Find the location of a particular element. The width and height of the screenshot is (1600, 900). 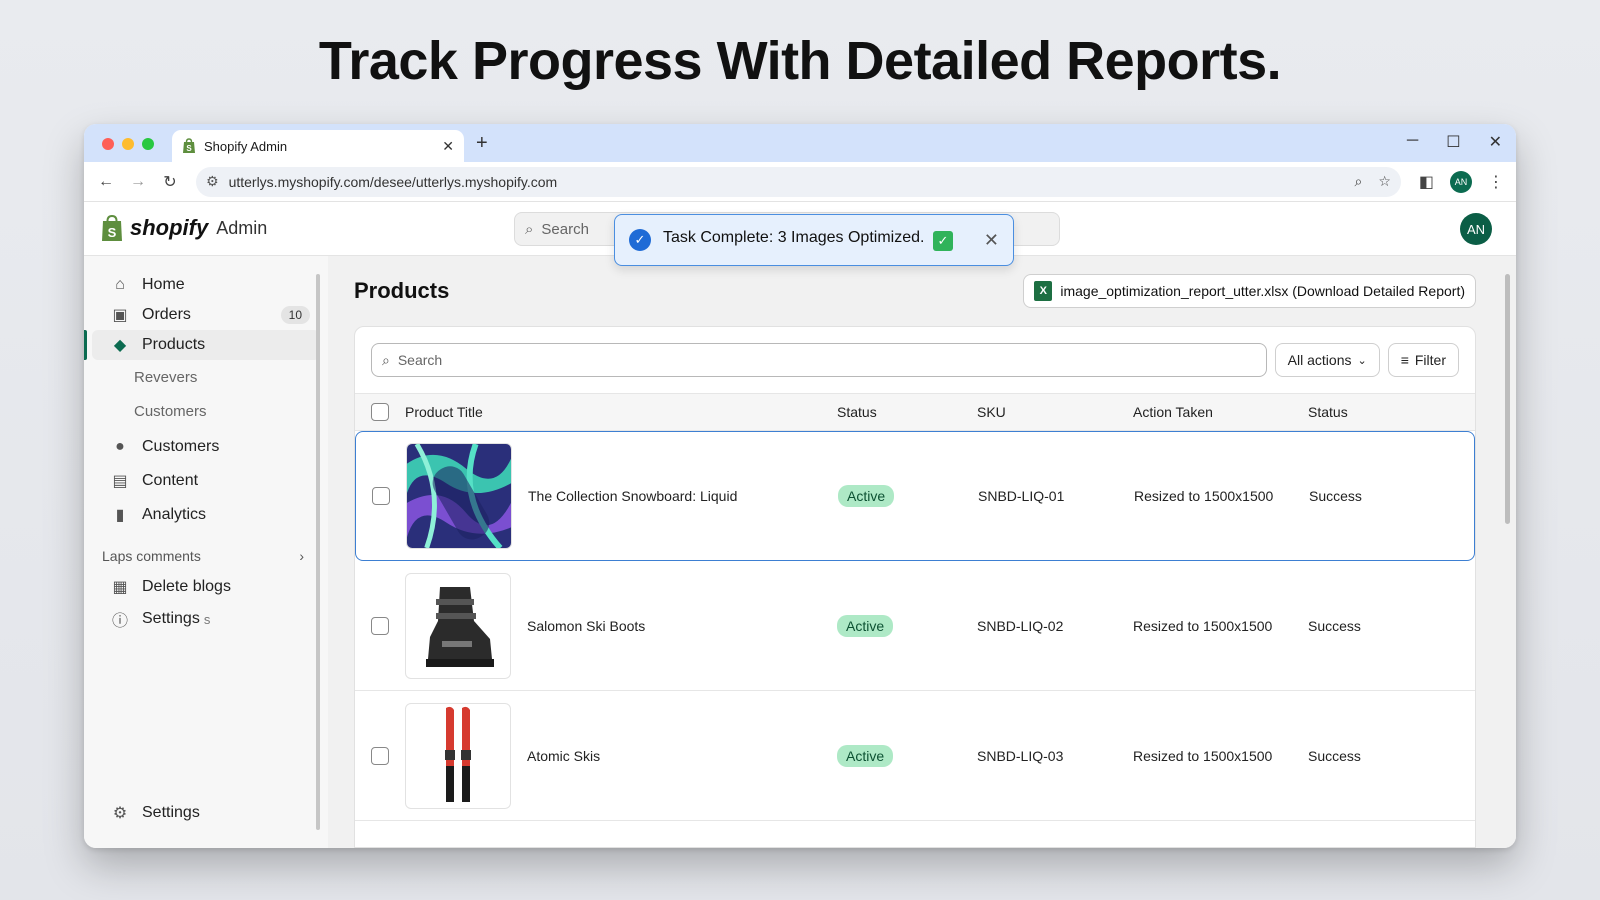

minimize-icon: ─ is located at coordinates (1412, 142).